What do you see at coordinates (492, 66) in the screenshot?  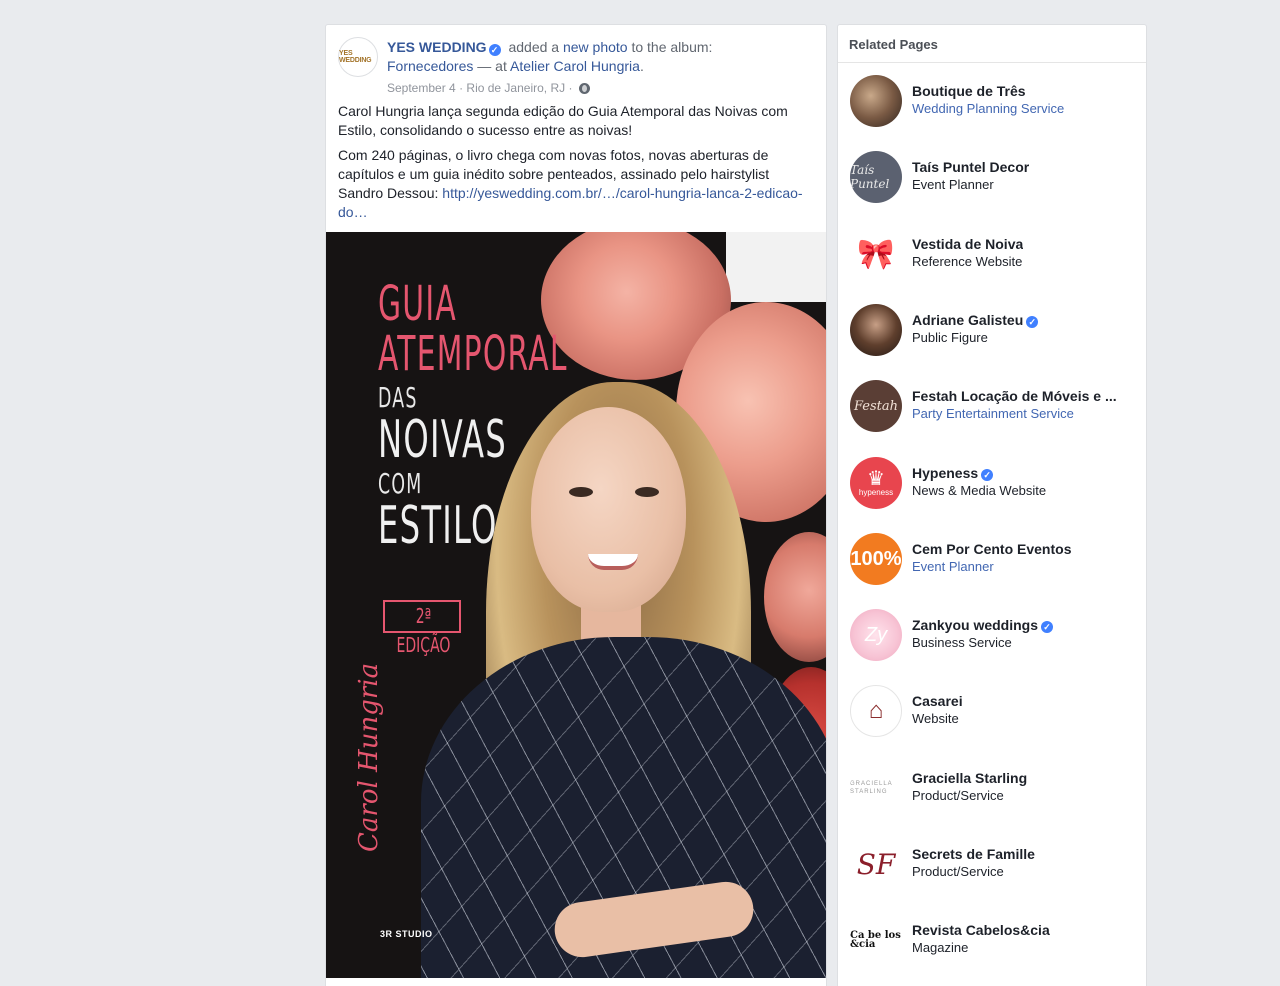 I see `at-text: — at` at bounding box center [492, 66].